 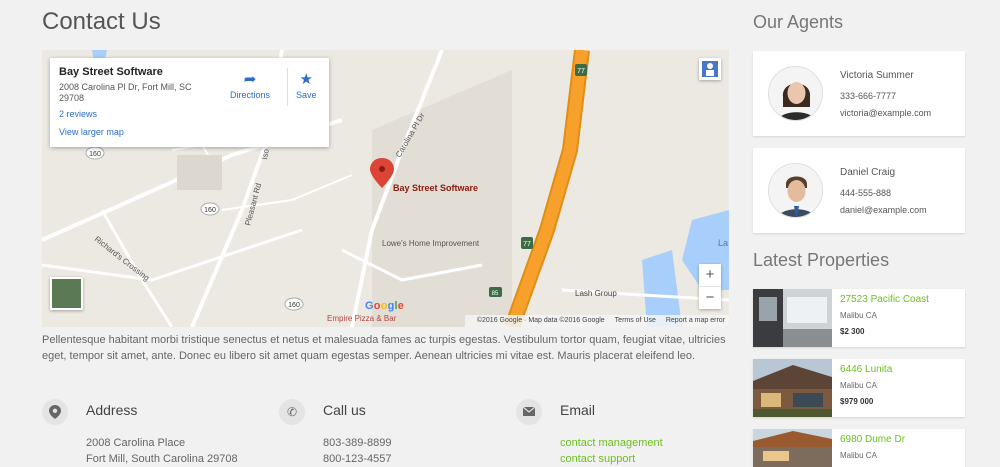 What do you see at coordinates (852, 331) in the screenshot?
I see `property-price: $2 300` at bounding box center [852, 331].